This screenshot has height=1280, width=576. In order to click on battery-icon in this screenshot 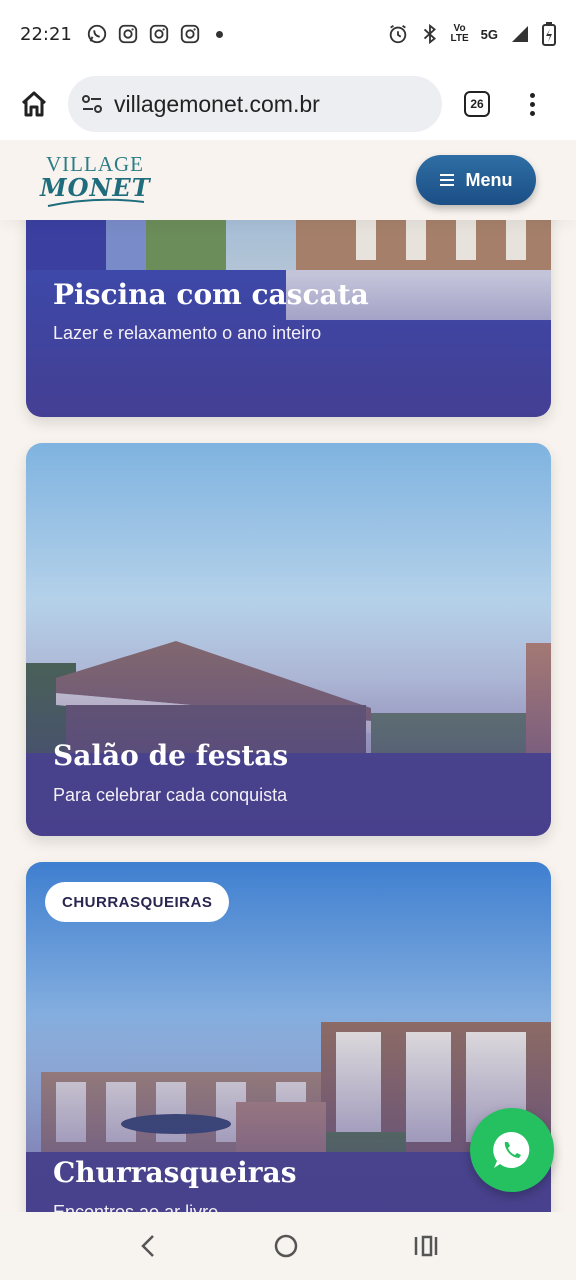, I will do `click(549, 34)`.